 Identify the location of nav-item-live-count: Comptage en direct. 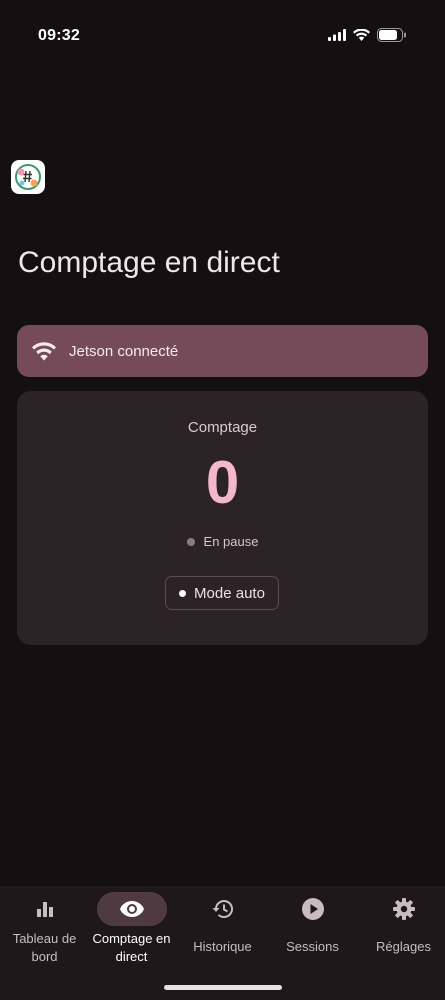
(131, 931).